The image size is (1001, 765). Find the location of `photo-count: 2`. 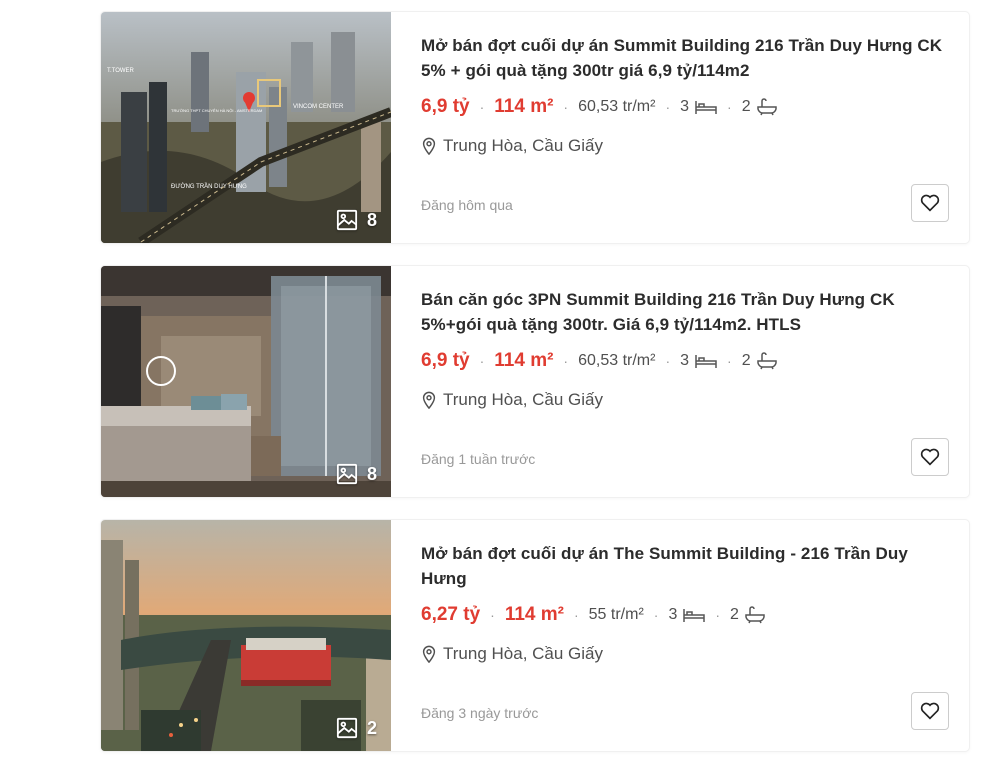

photo-count: 2 is located at coordinates (356, 728).